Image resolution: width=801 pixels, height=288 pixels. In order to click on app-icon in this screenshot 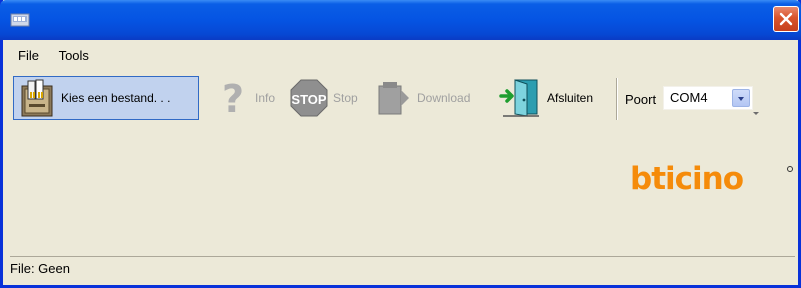, I will do `click(20, 20)`.